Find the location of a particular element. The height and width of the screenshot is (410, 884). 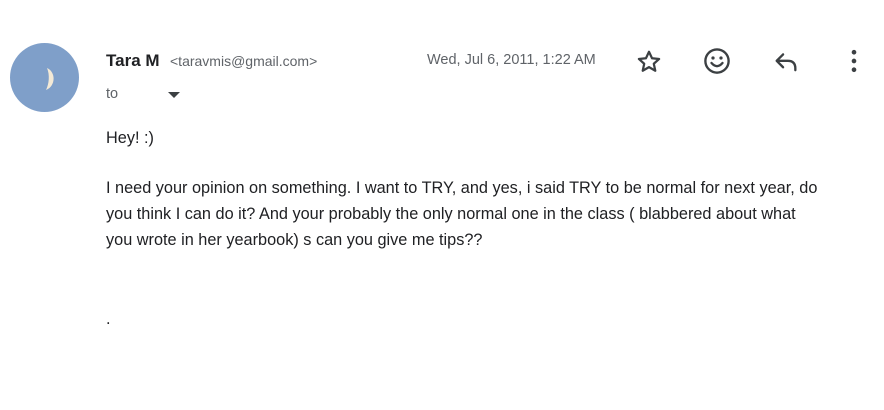

reply-icon is located at coordinates (786, 62).